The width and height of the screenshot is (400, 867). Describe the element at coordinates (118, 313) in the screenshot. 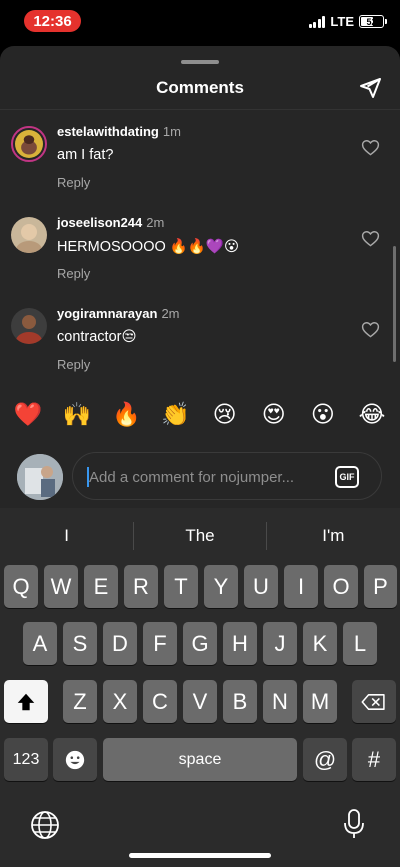

I see `comment-username: yogiramnarayan 2m` at that location.